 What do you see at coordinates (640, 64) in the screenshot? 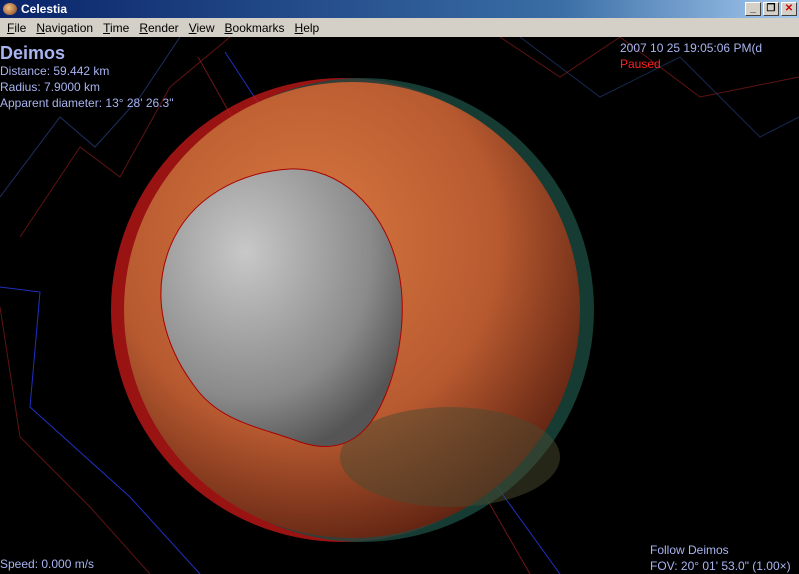
I see `paused-status: Paused` at bounding box center [640, 64].